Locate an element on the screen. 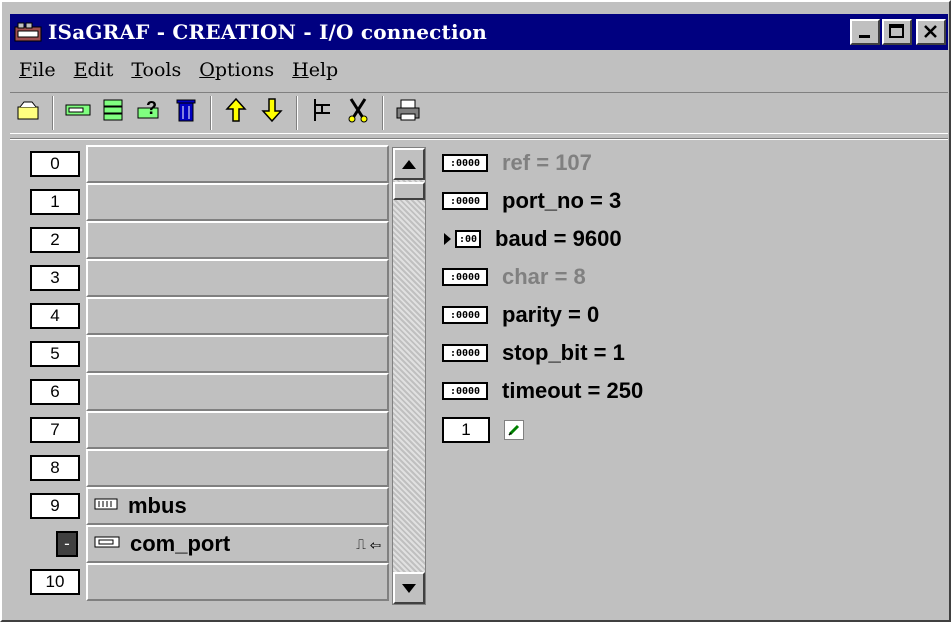  param-text: parity = 0 is located at coordinates (551, 314).